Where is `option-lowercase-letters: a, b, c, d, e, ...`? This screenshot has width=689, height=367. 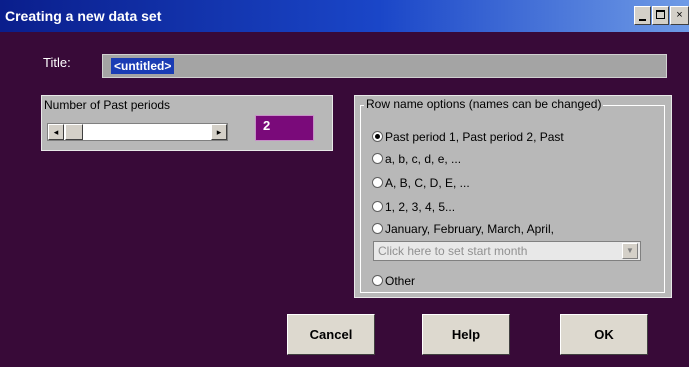
option-lowercase-letters: a, b, c, d, e, ... is located at coordinates (416, 159).